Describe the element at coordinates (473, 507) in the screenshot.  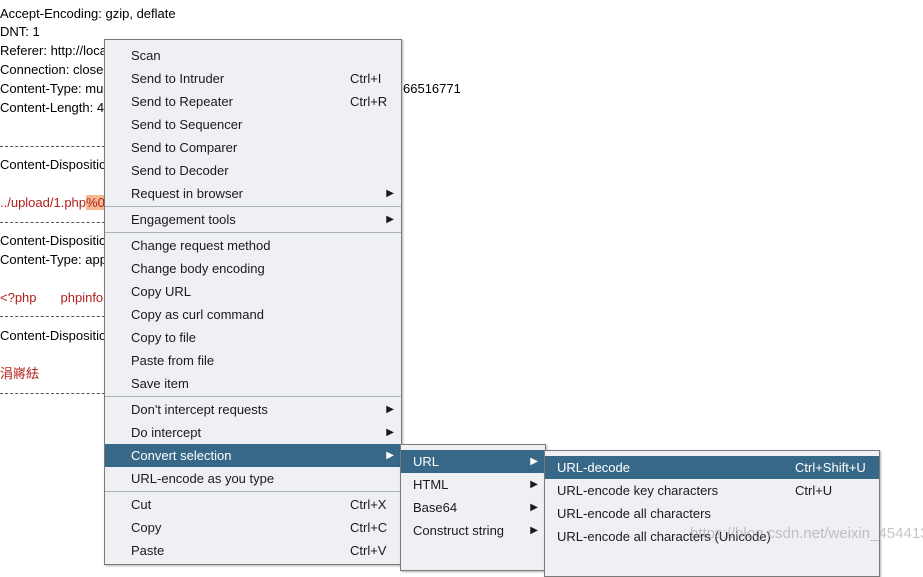
I see `menu-item-base64: Base64 ▶` at that location.